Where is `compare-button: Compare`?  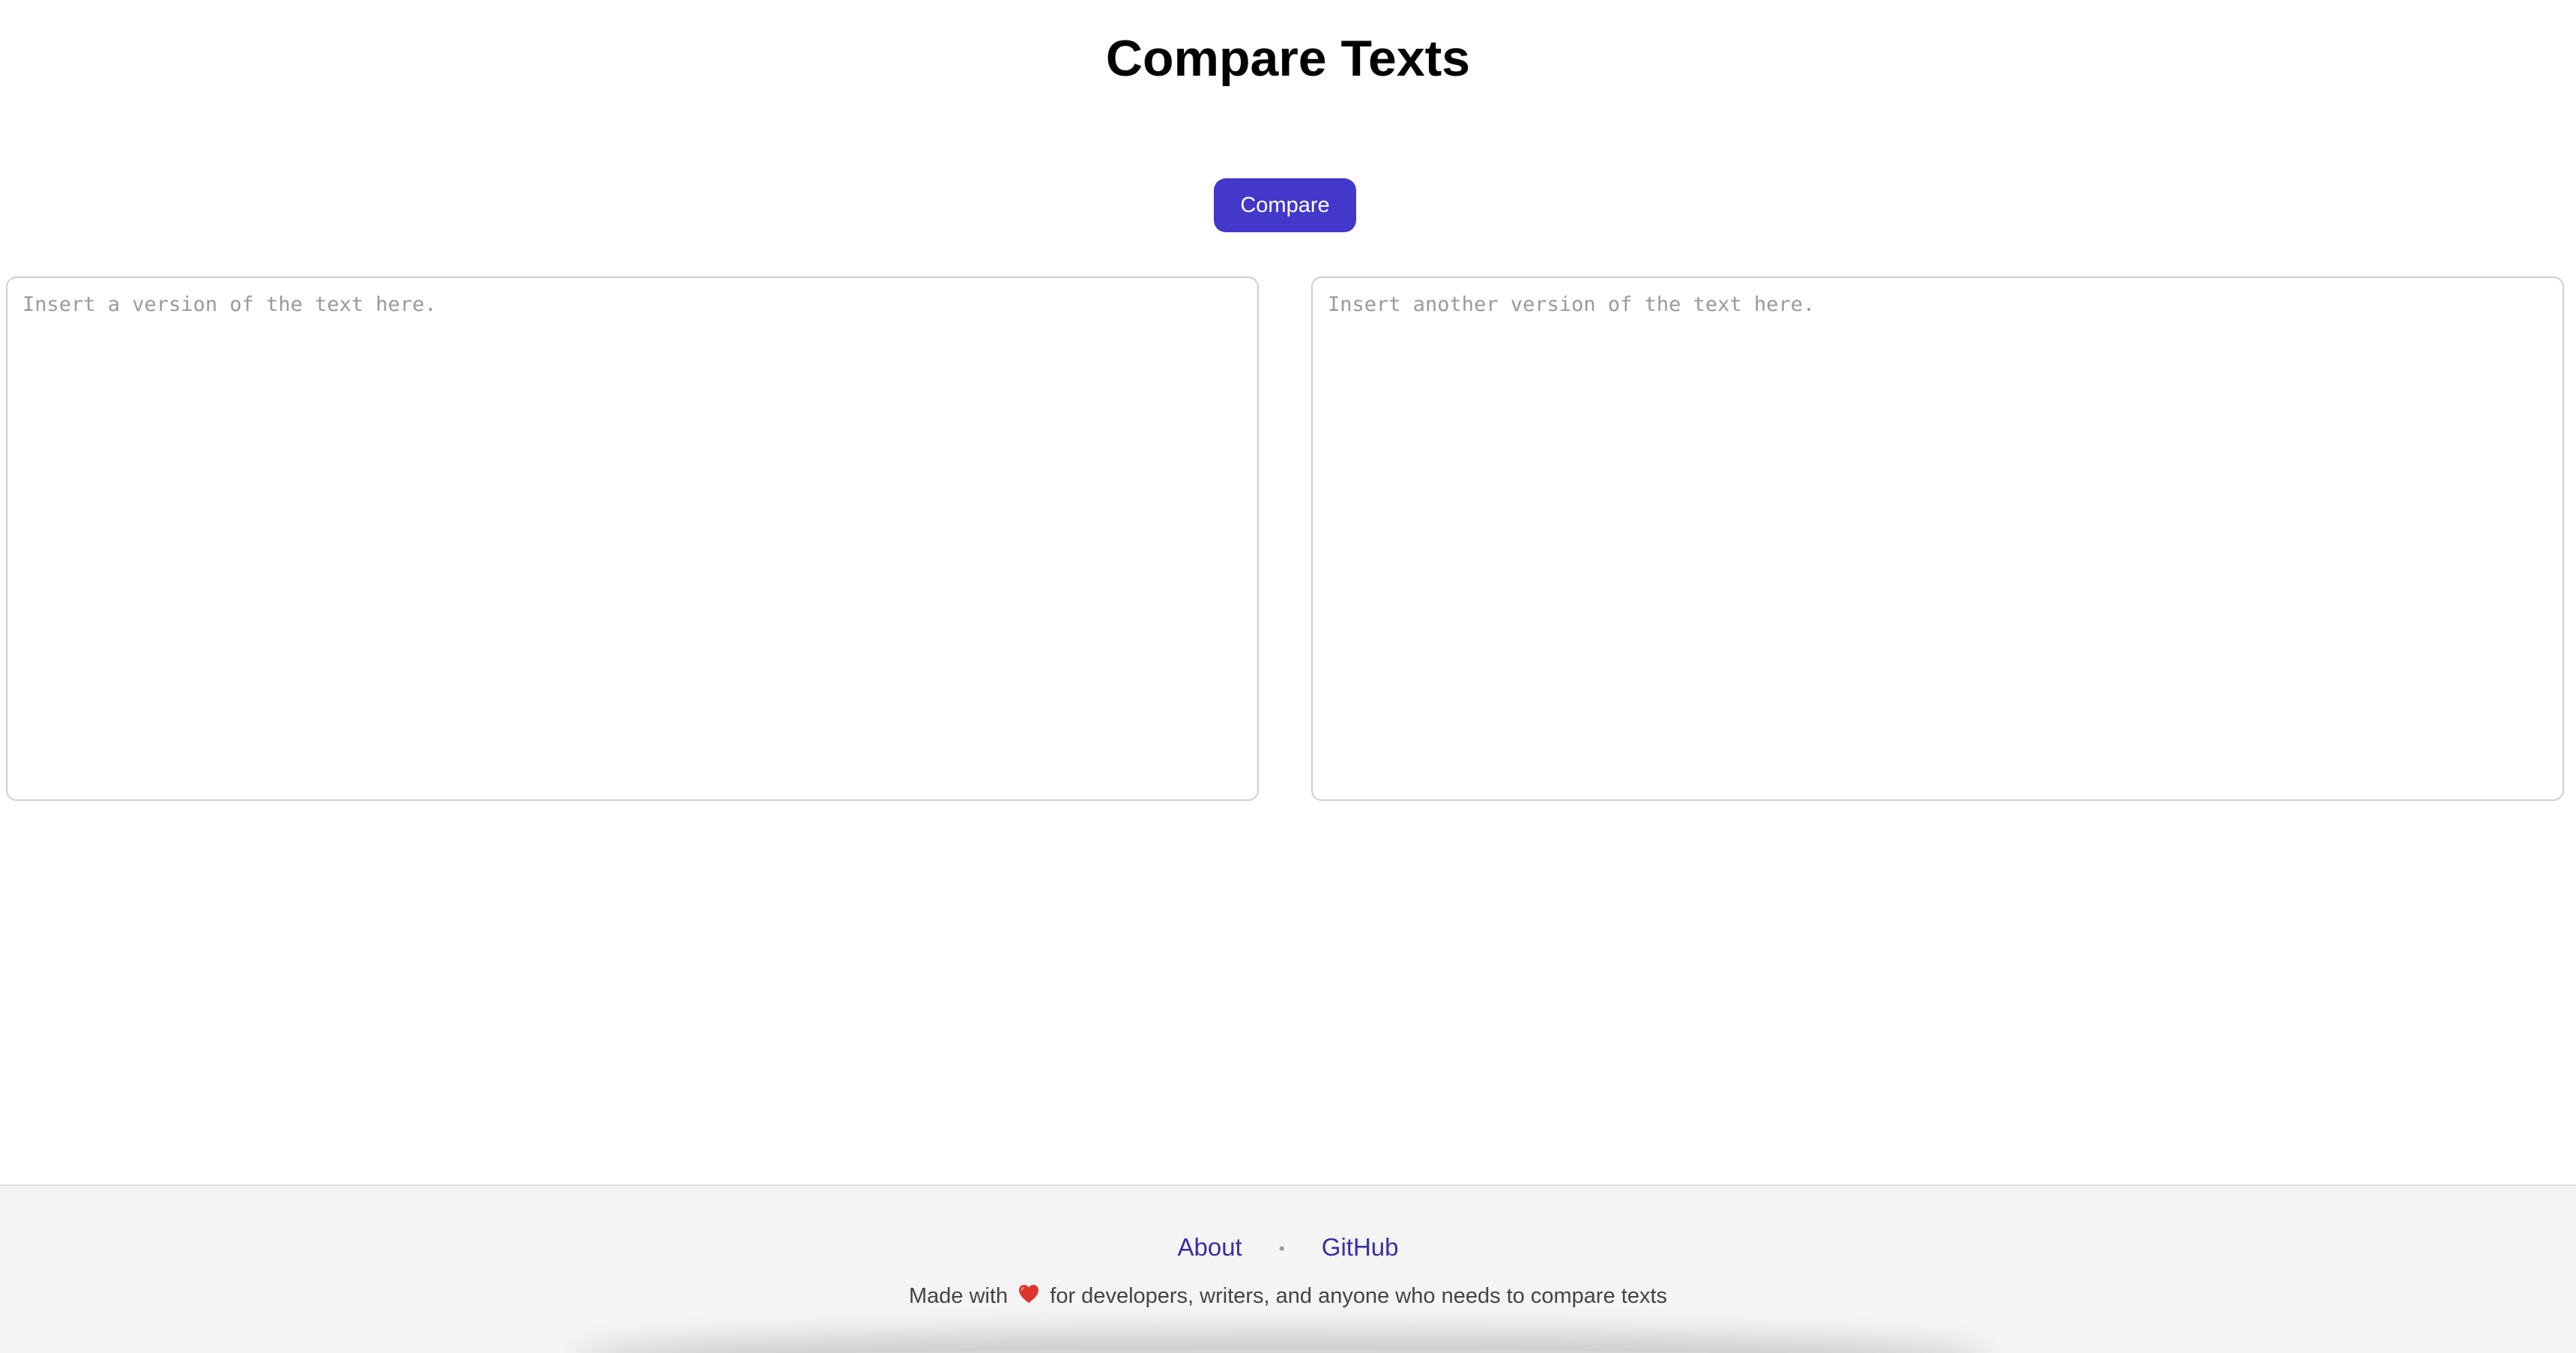 compare-button: Compare is located at coordinates (1285, 205).